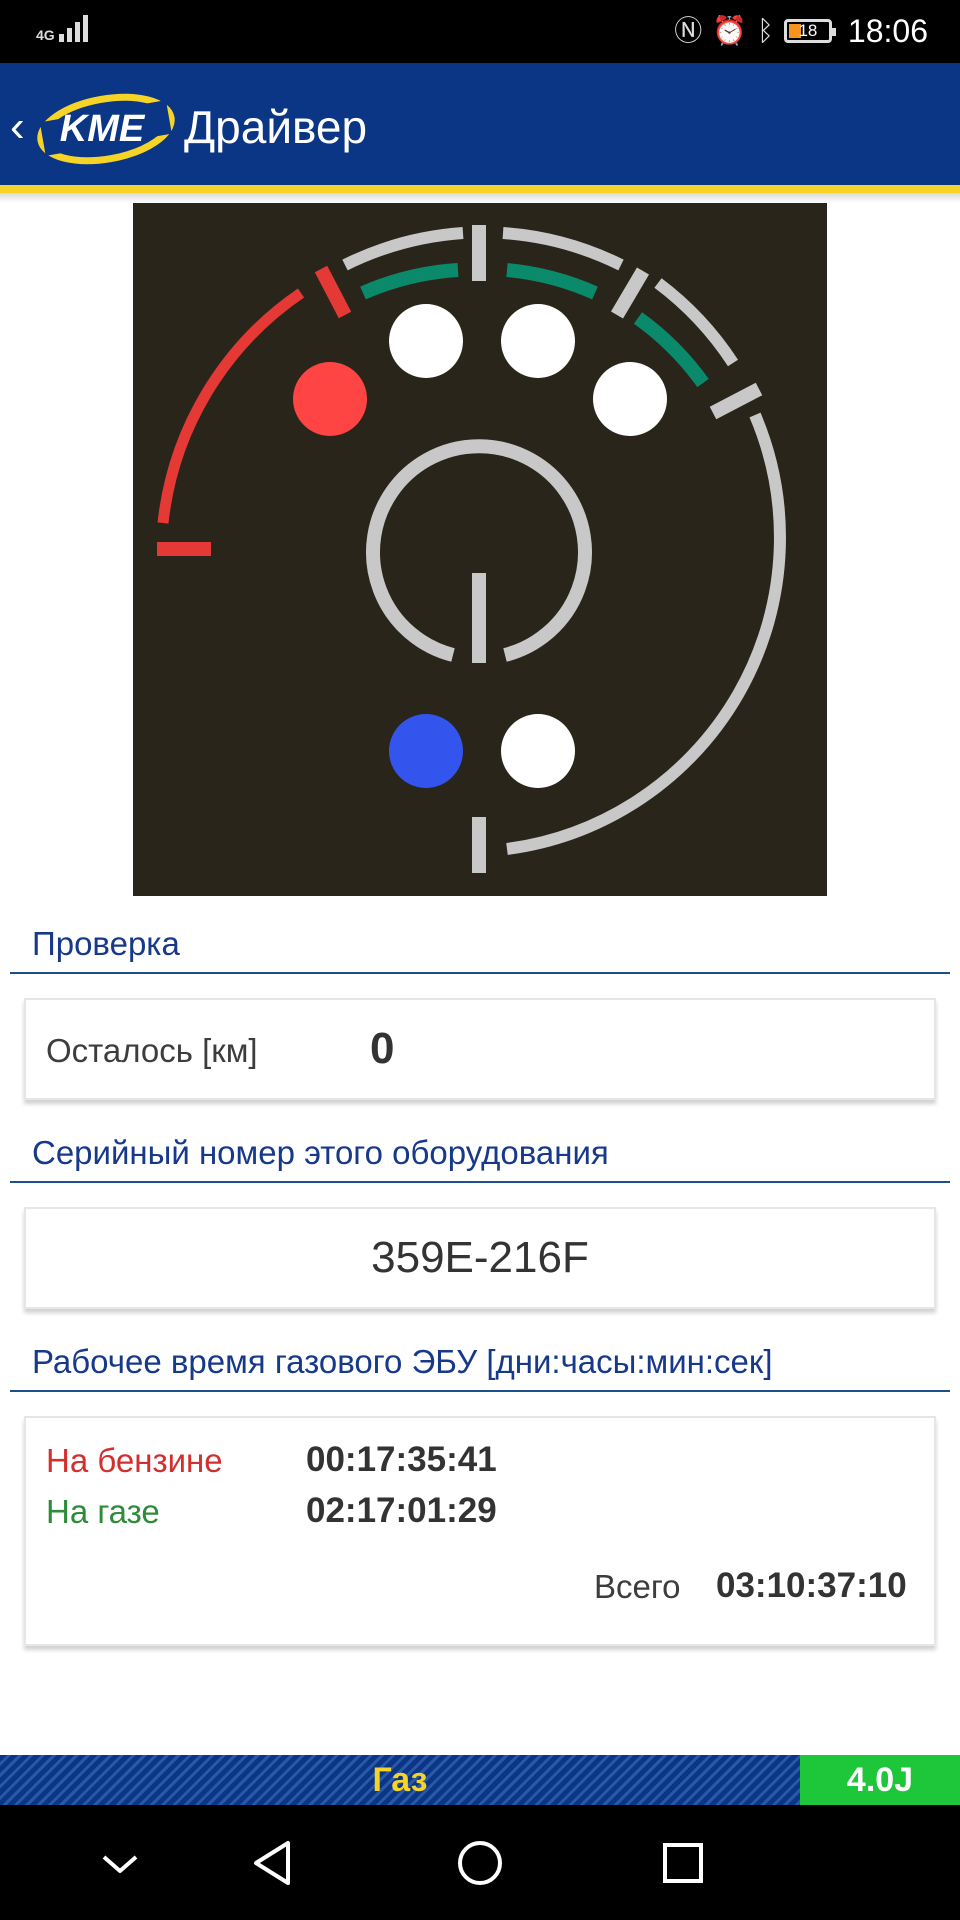 This screenshot has height=1920, width=960. Describe the element at coordinates (880, 1780) in the screenshot. I see `version-badge: 4.0J` at that location.